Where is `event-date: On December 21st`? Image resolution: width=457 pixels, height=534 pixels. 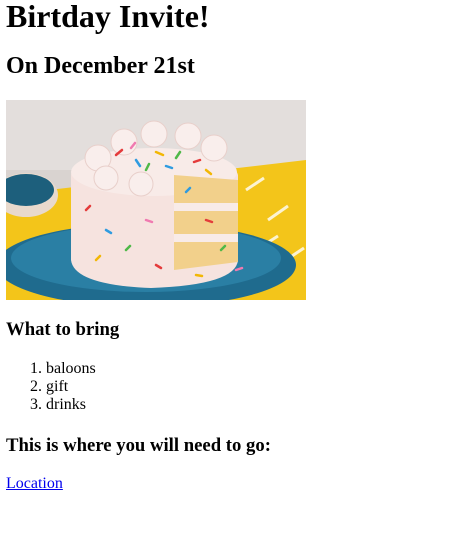
event-date: On December 21st is located at coordinates (100, 66).